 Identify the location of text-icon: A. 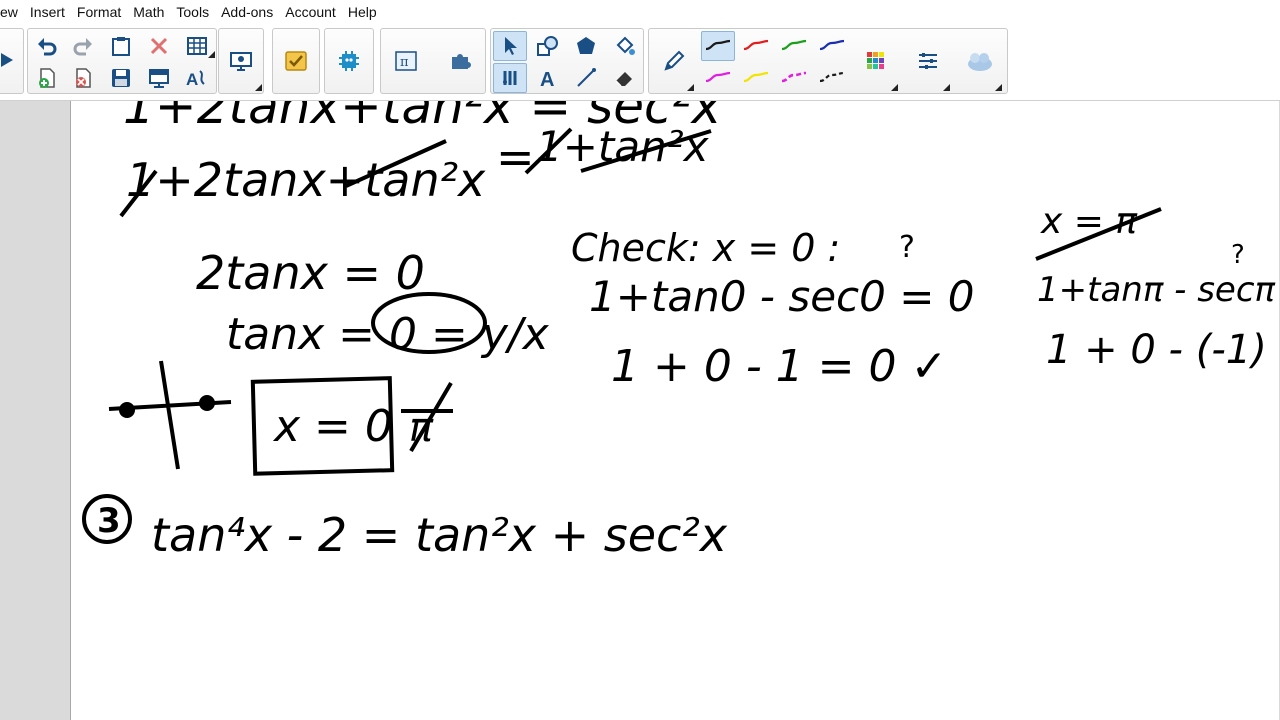
(547, 79).